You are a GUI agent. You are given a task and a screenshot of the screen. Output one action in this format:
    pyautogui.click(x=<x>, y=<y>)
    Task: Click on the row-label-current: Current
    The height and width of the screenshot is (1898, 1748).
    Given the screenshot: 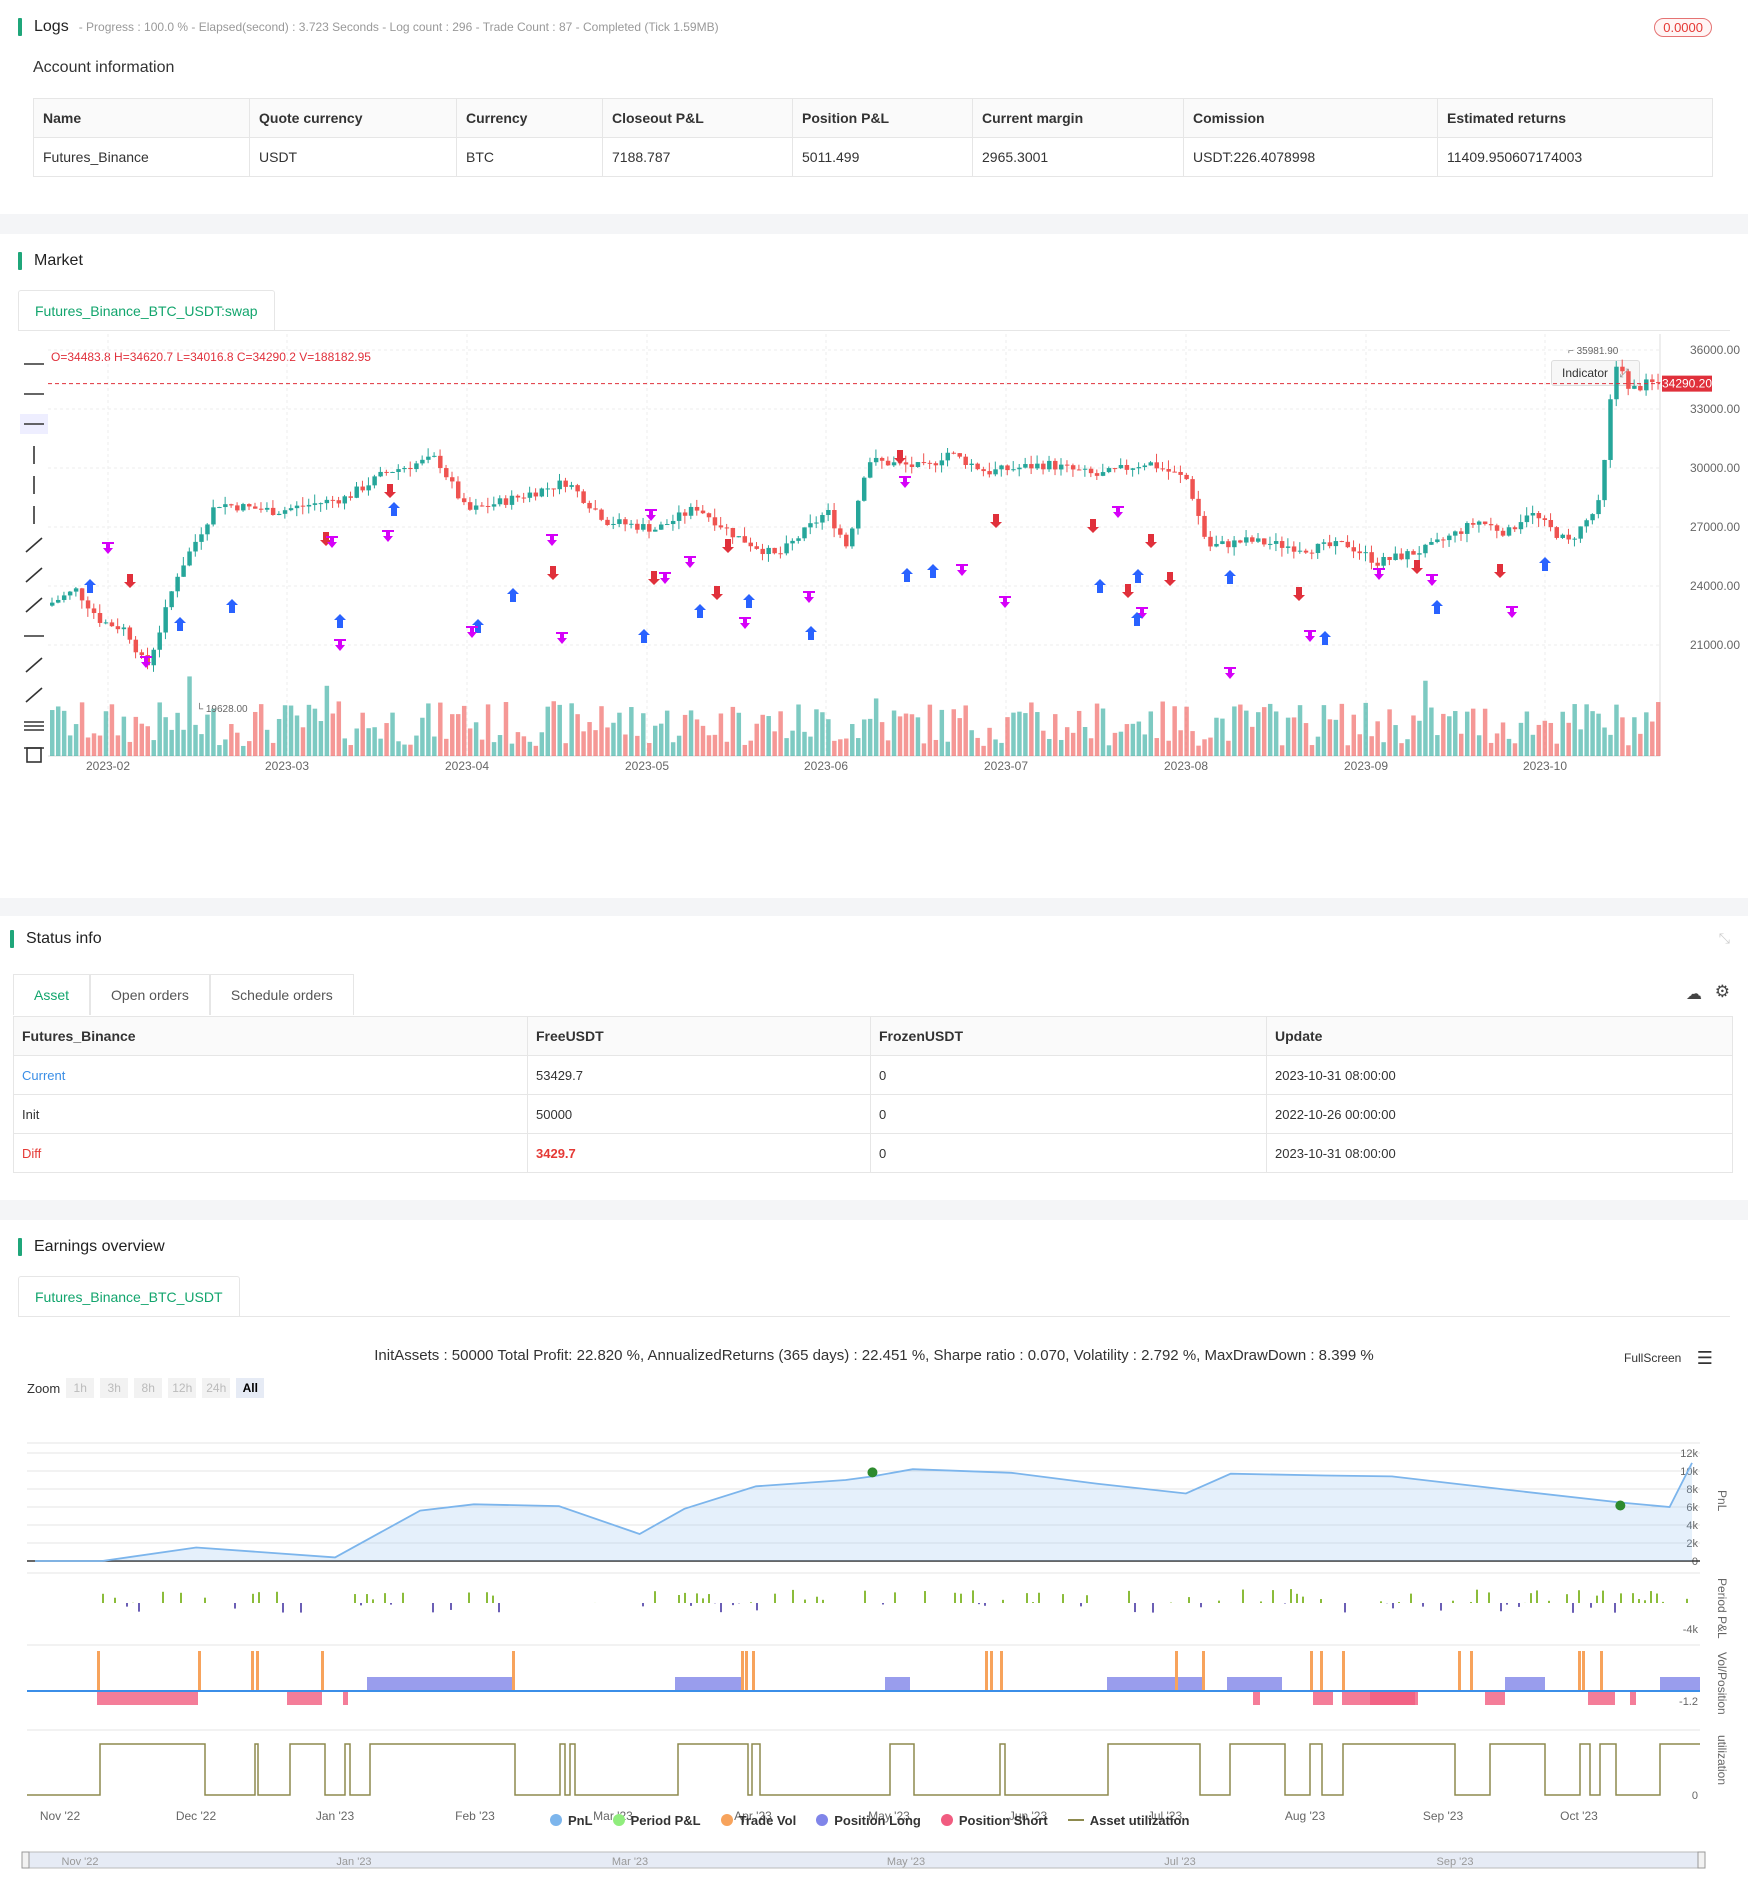 What is the action you would take?
    pyautogui.click(x=270, y=1075)
    